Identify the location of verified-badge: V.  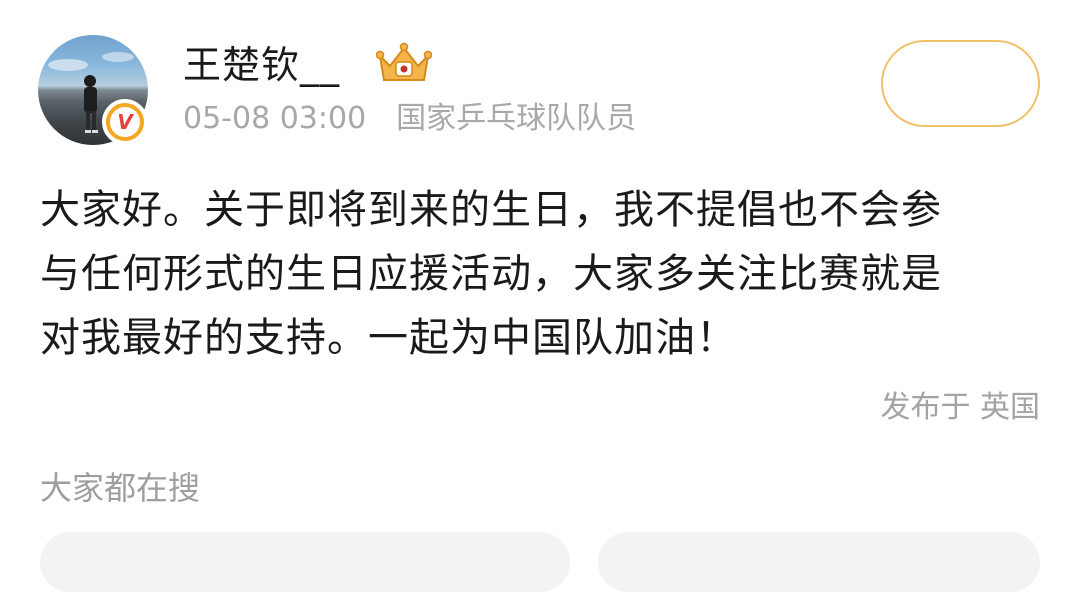
(125, 122).